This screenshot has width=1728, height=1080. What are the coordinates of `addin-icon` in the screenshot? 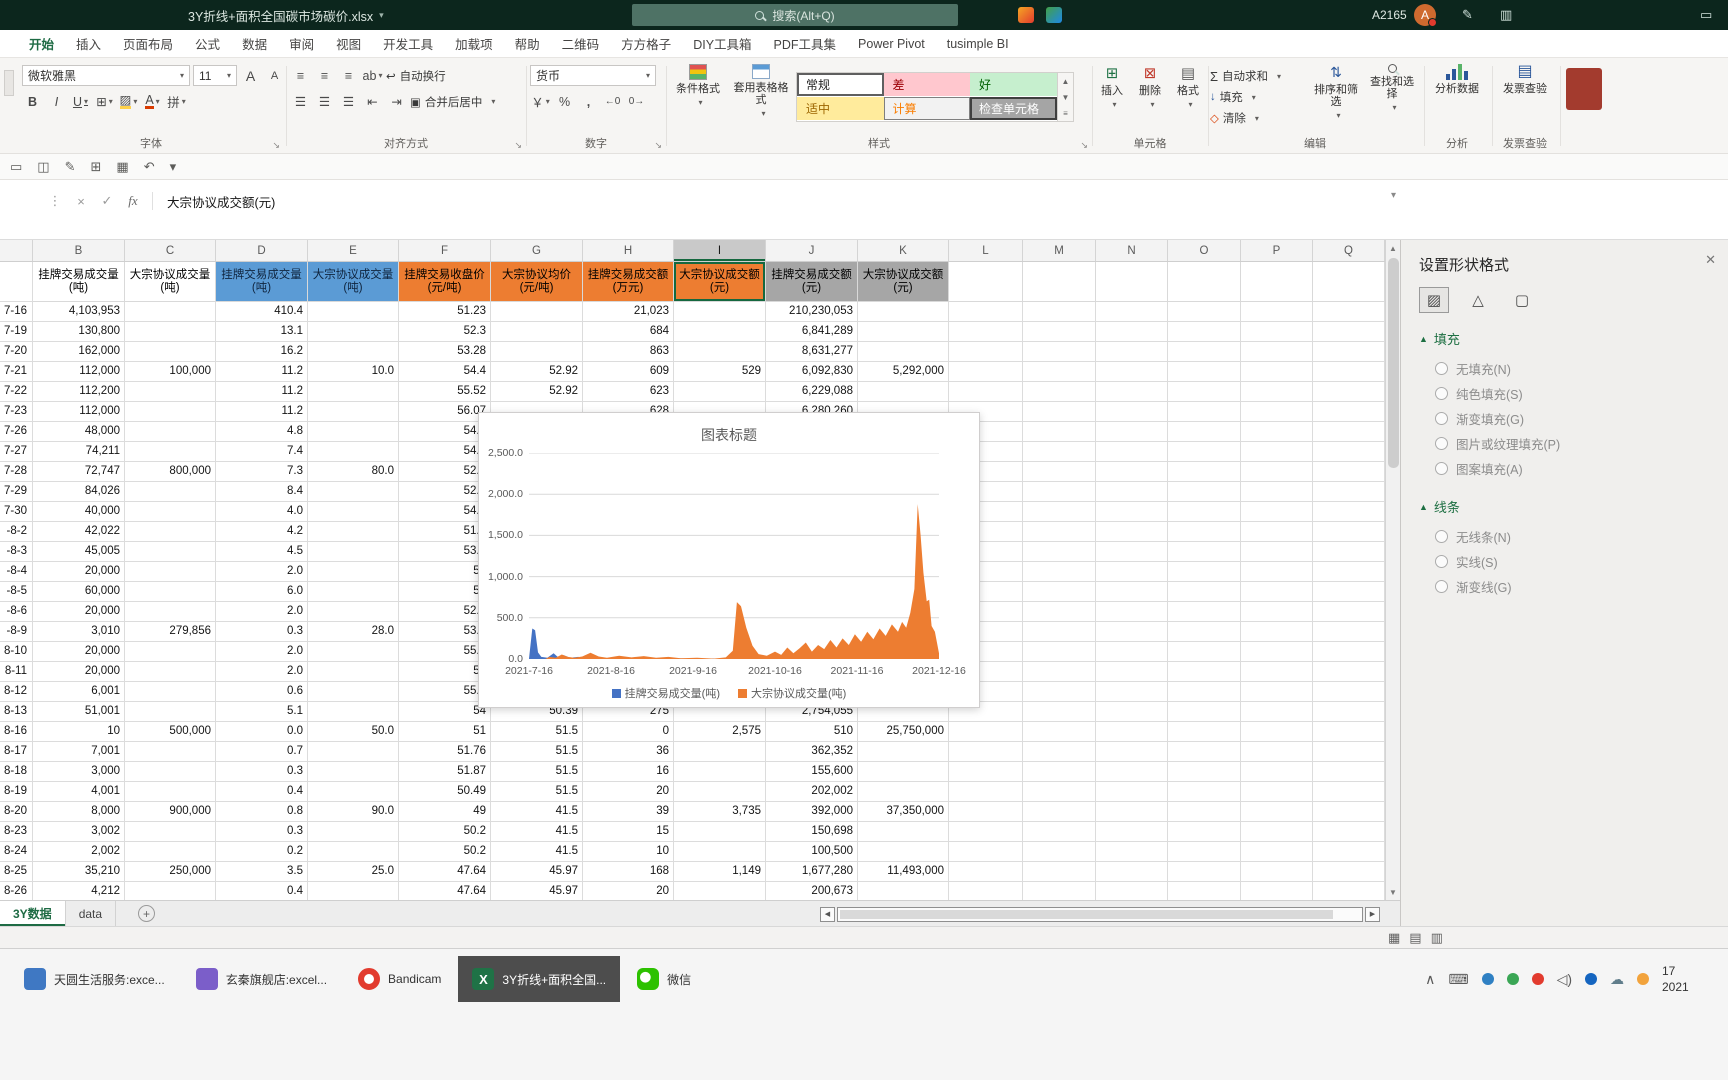 It's located at (1054, 15).